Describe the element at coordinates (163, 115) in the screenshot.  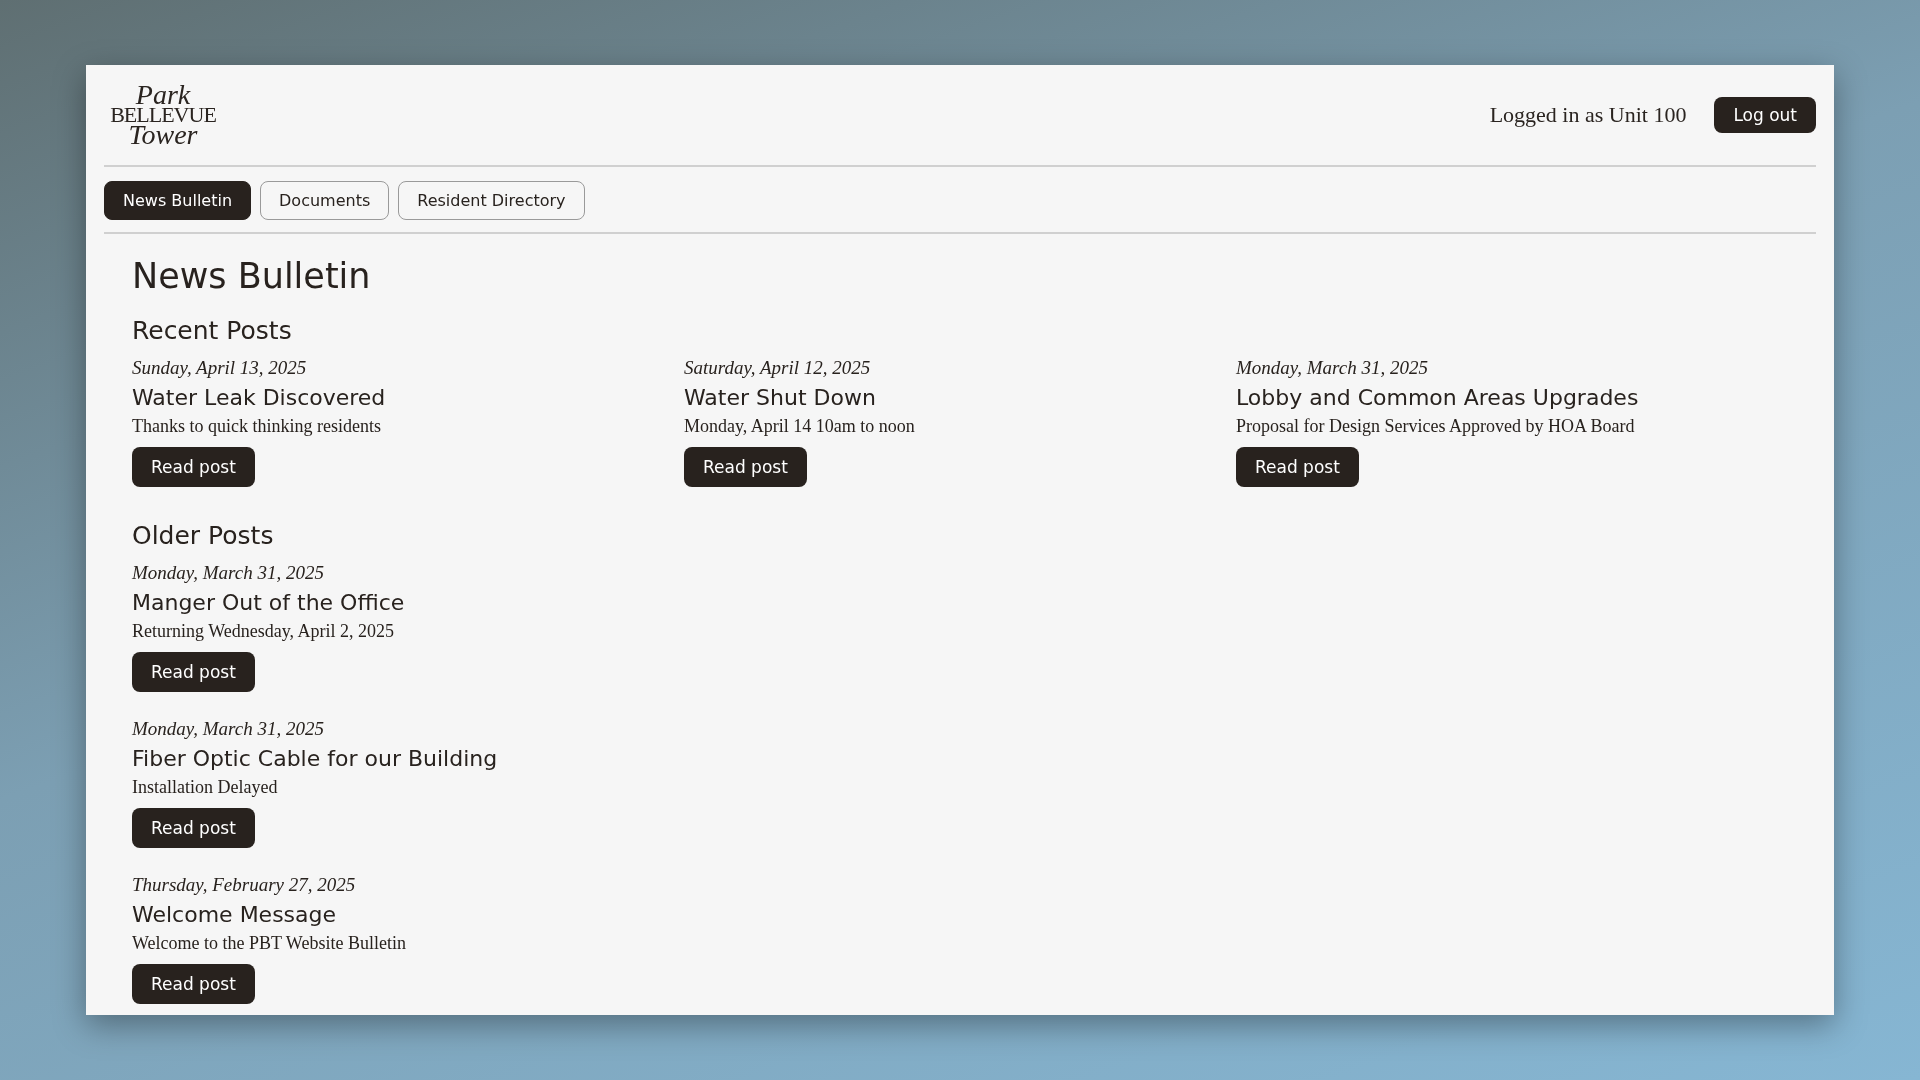
I see `logo: Park BELLEVUE Tower` at that location.